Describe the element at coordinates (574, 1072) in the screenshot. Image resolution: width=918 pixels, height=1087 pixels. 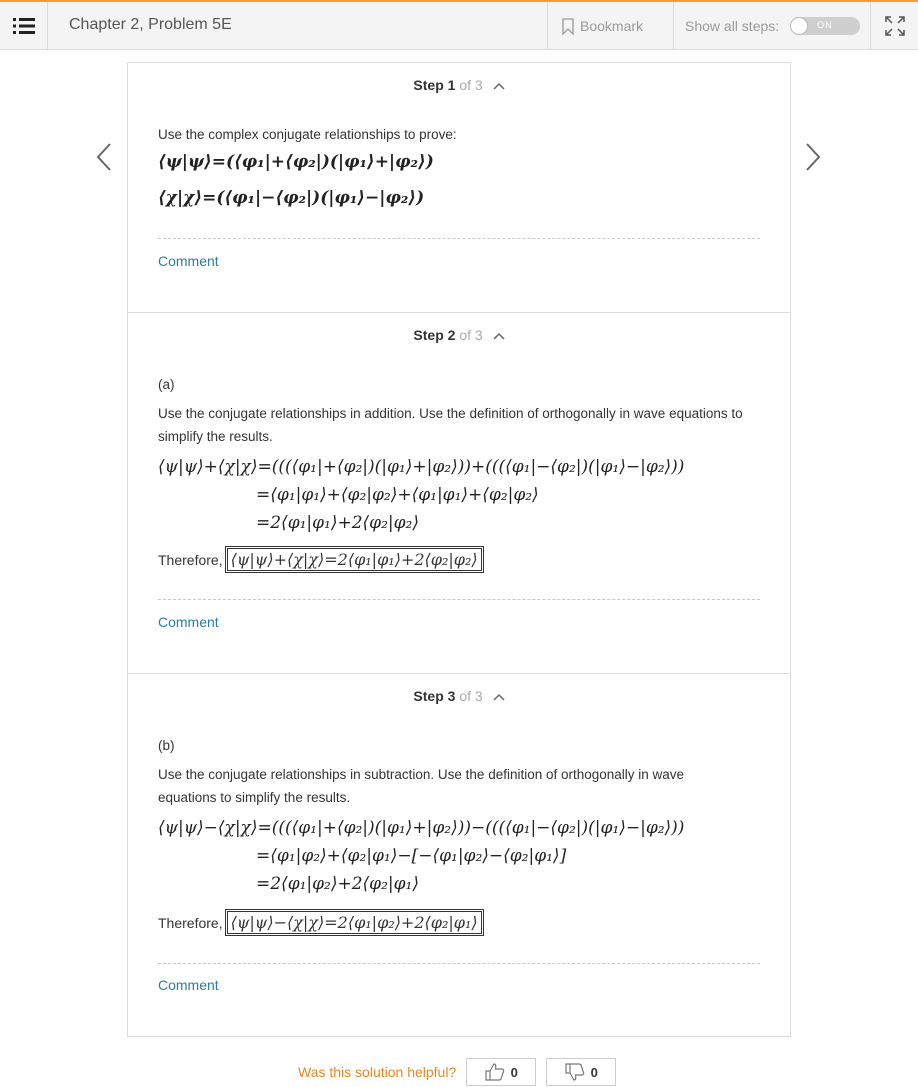
I see `thumbs-down-icon` at that location.